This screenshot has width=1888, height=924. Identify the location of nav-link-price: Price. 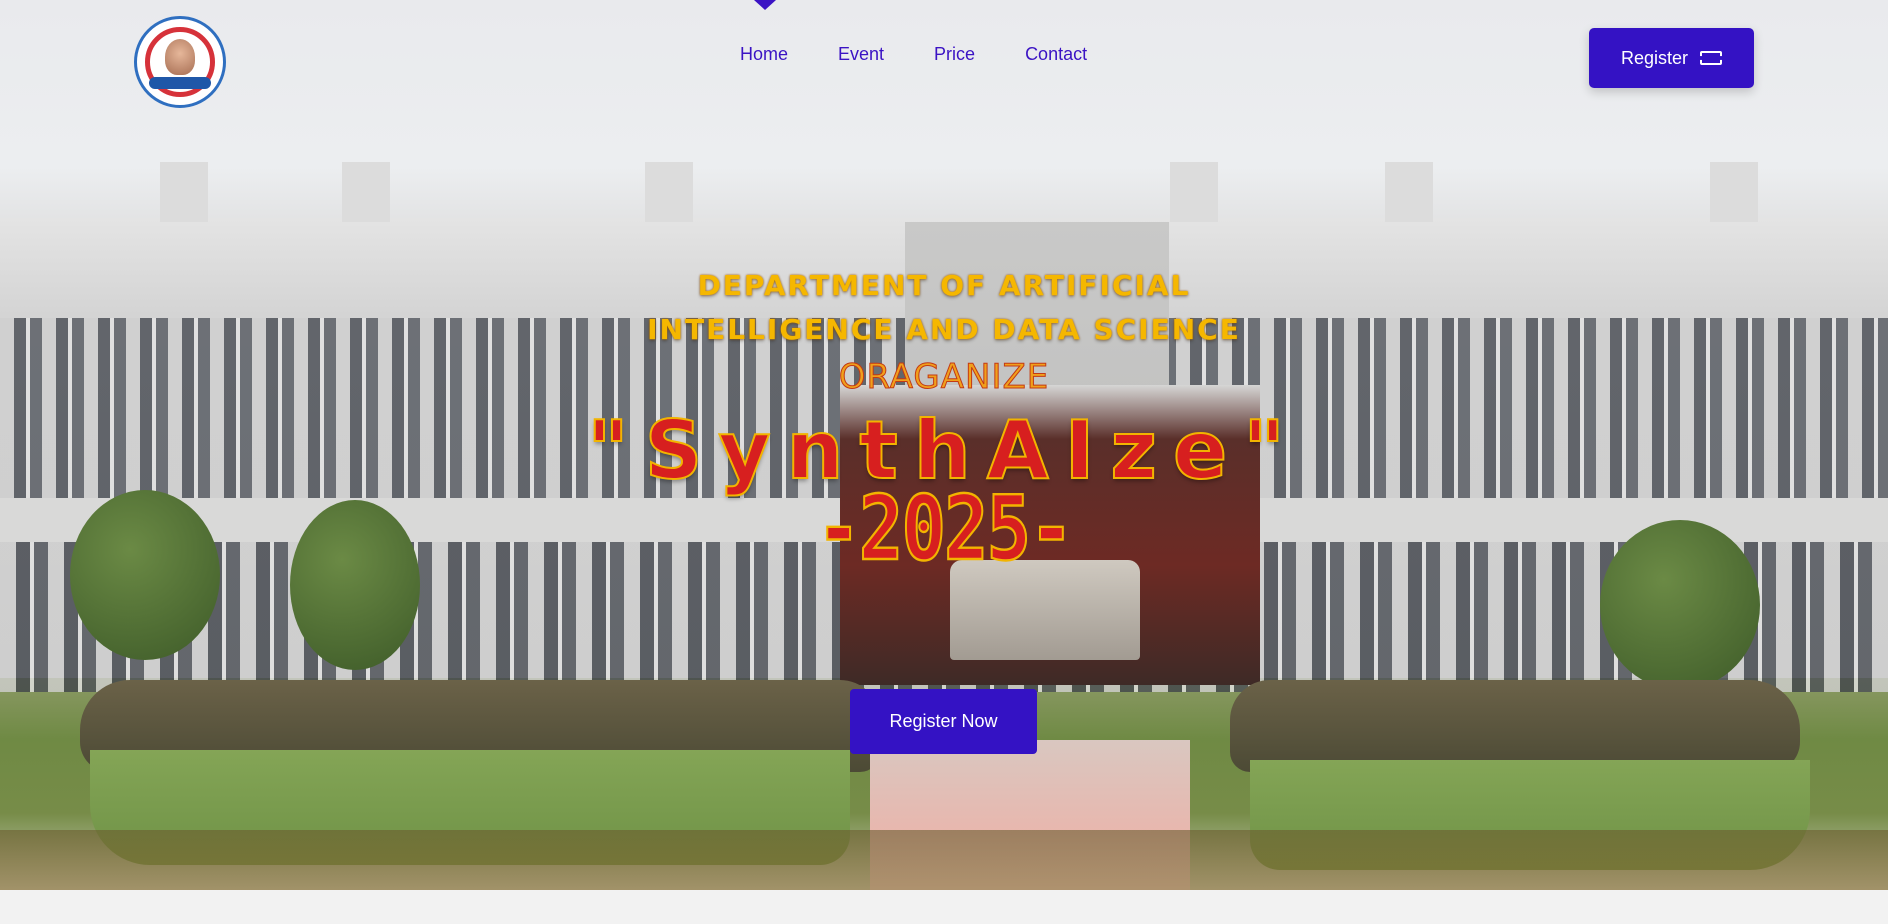
(954, 54).